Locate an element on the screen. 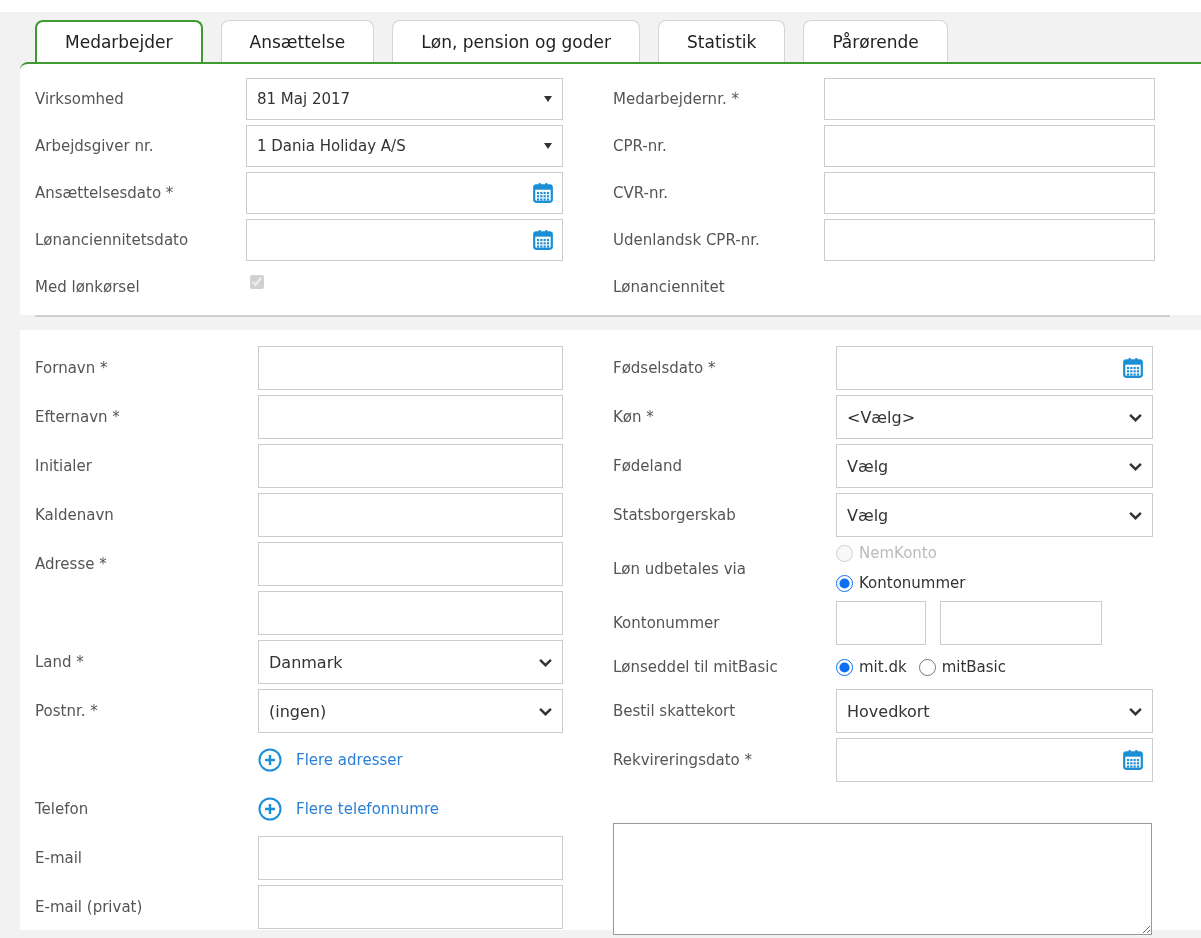  field-label: Med lønkørsel is located at coordinates (88, 287).